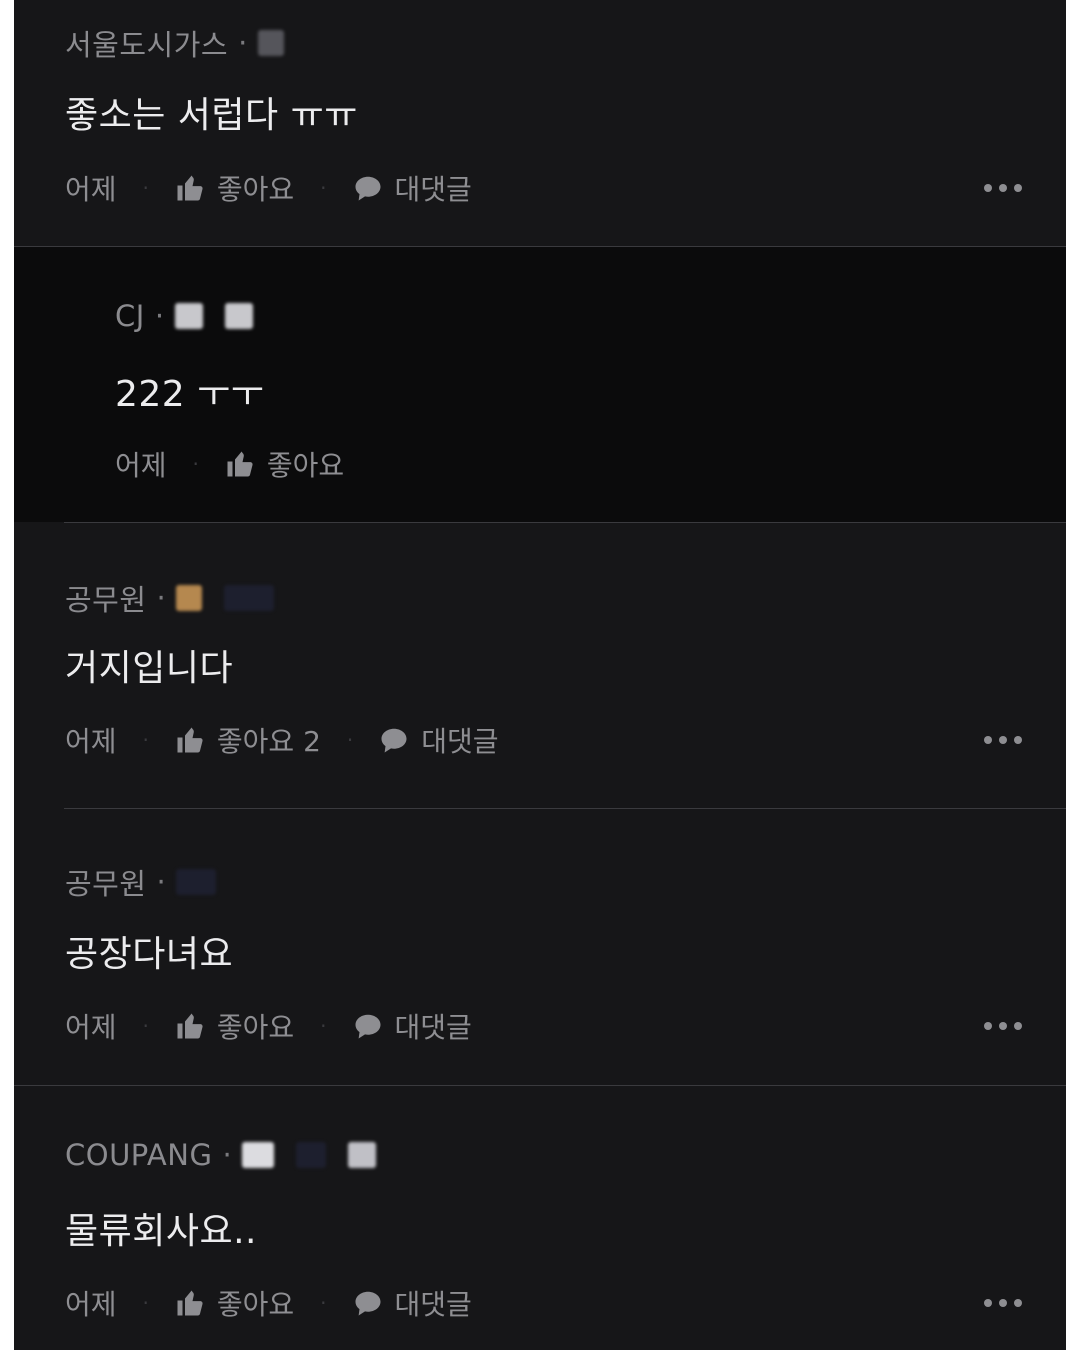  What do you see at coordinates (590, 464) in the screenshot?
I see `comment-actions: 어제 · 좋아요` at bounding box center [590, 464].